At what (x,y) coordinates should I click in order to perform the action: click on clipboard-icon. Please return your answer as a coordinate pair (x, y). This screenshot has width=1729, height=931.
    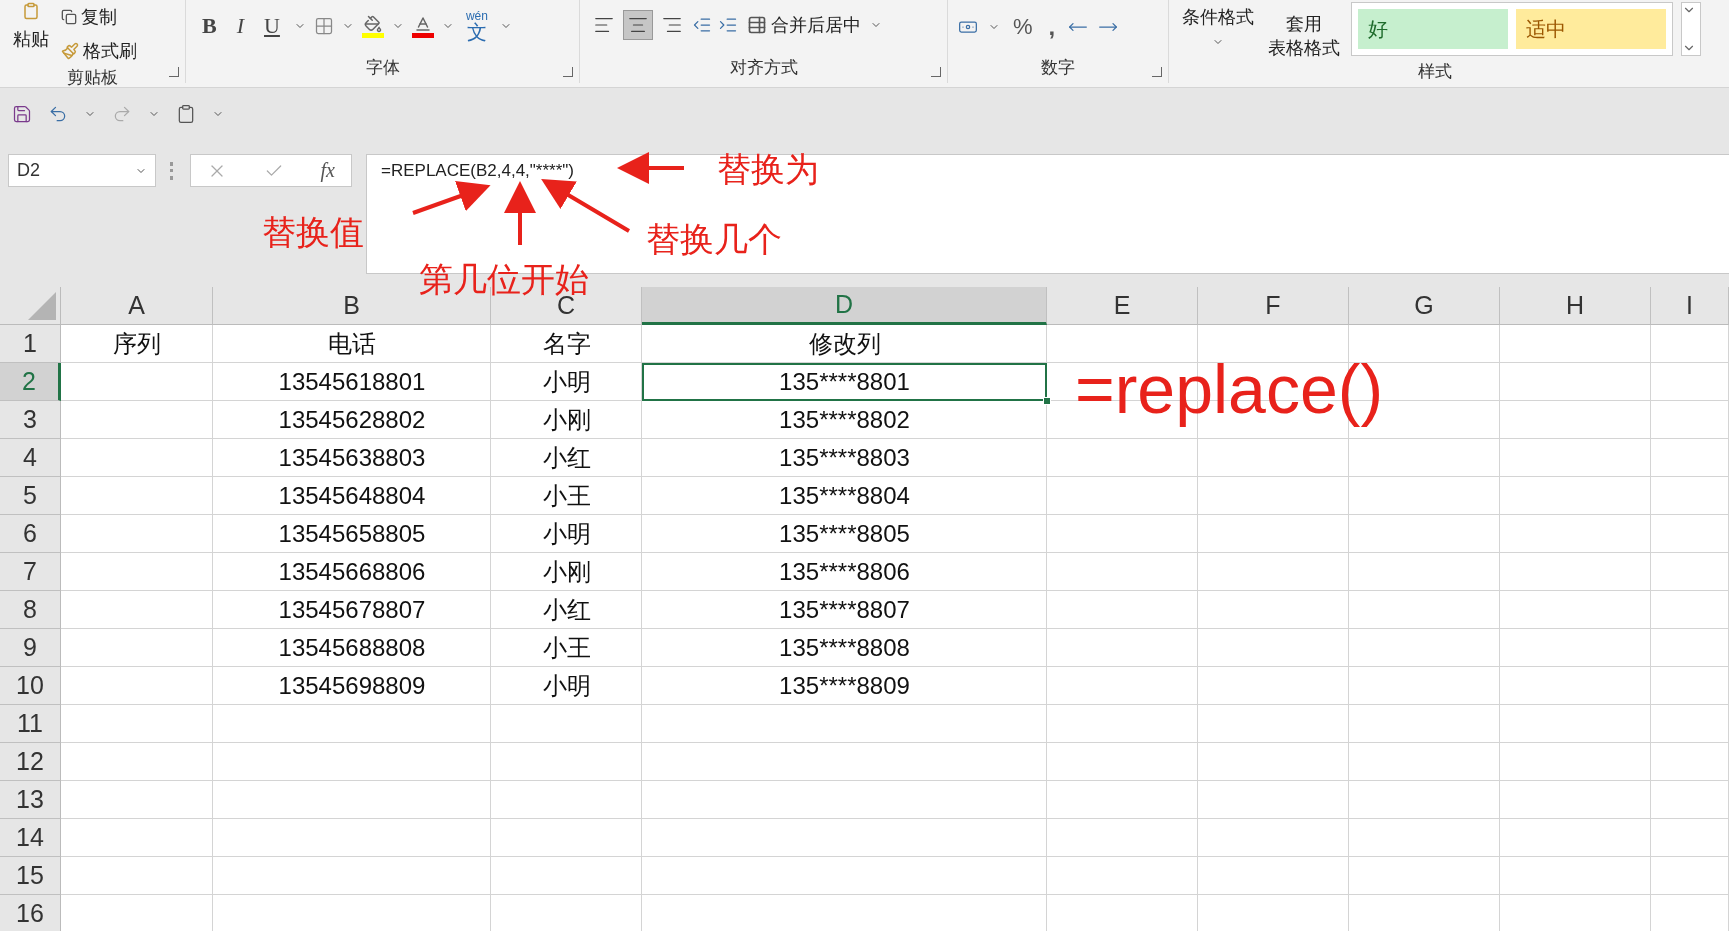
    Looking at the image, I should click on (31, 11).